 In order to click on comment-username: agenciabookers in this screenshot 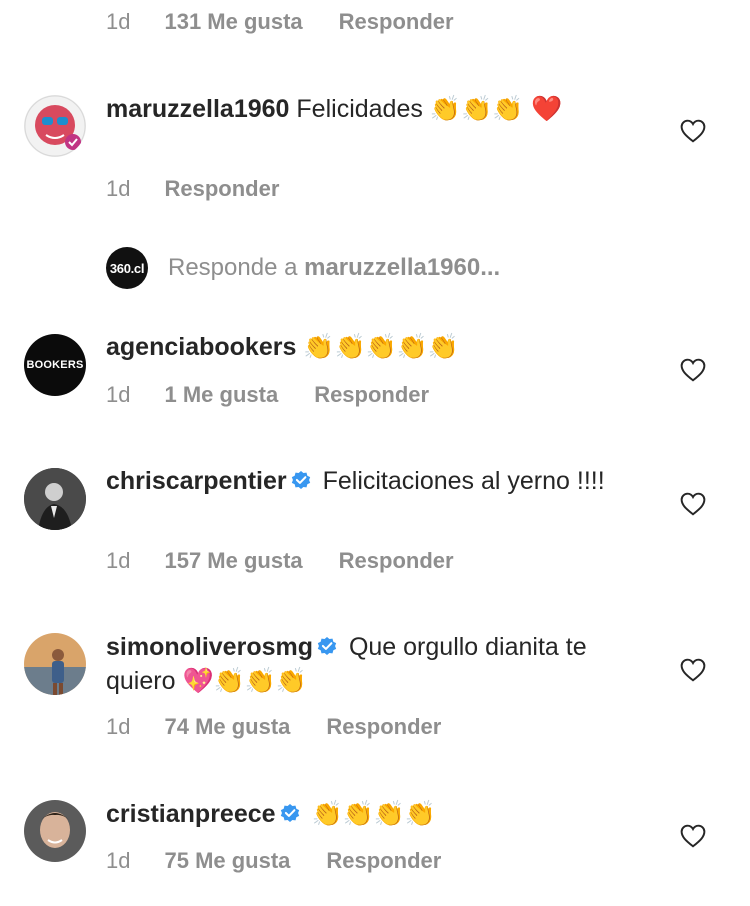, I will do `click(201, 347)`.